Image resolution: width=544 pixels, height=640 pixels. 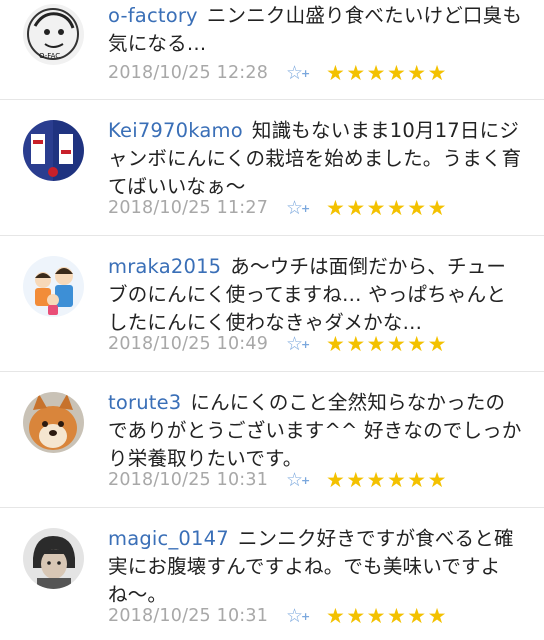 What do you see at coordinates (168, 538) in the screenshot?
I see `username-link: magic_0147` at bounding box center [168, 538].